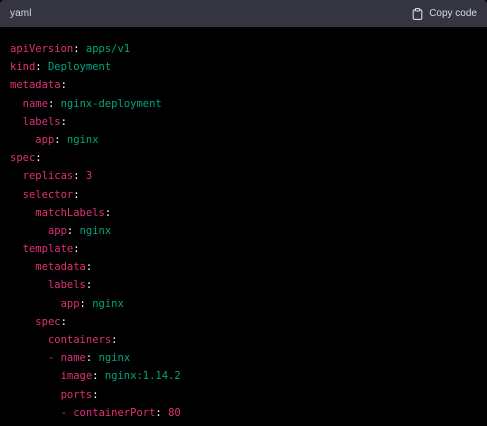  Describe the element at coordinates (243, 13) in the screenshot. I see `code-block-header: yaml Copy code` at that location.